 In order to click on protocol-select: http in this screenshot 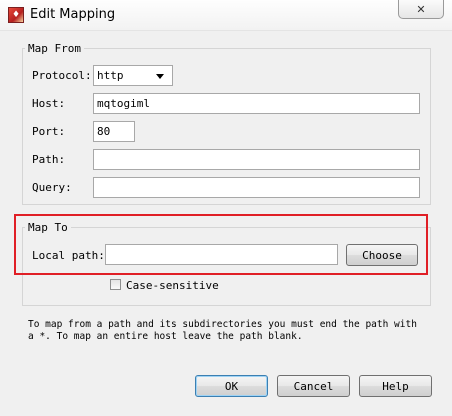, I will do `click(133, 75)`.